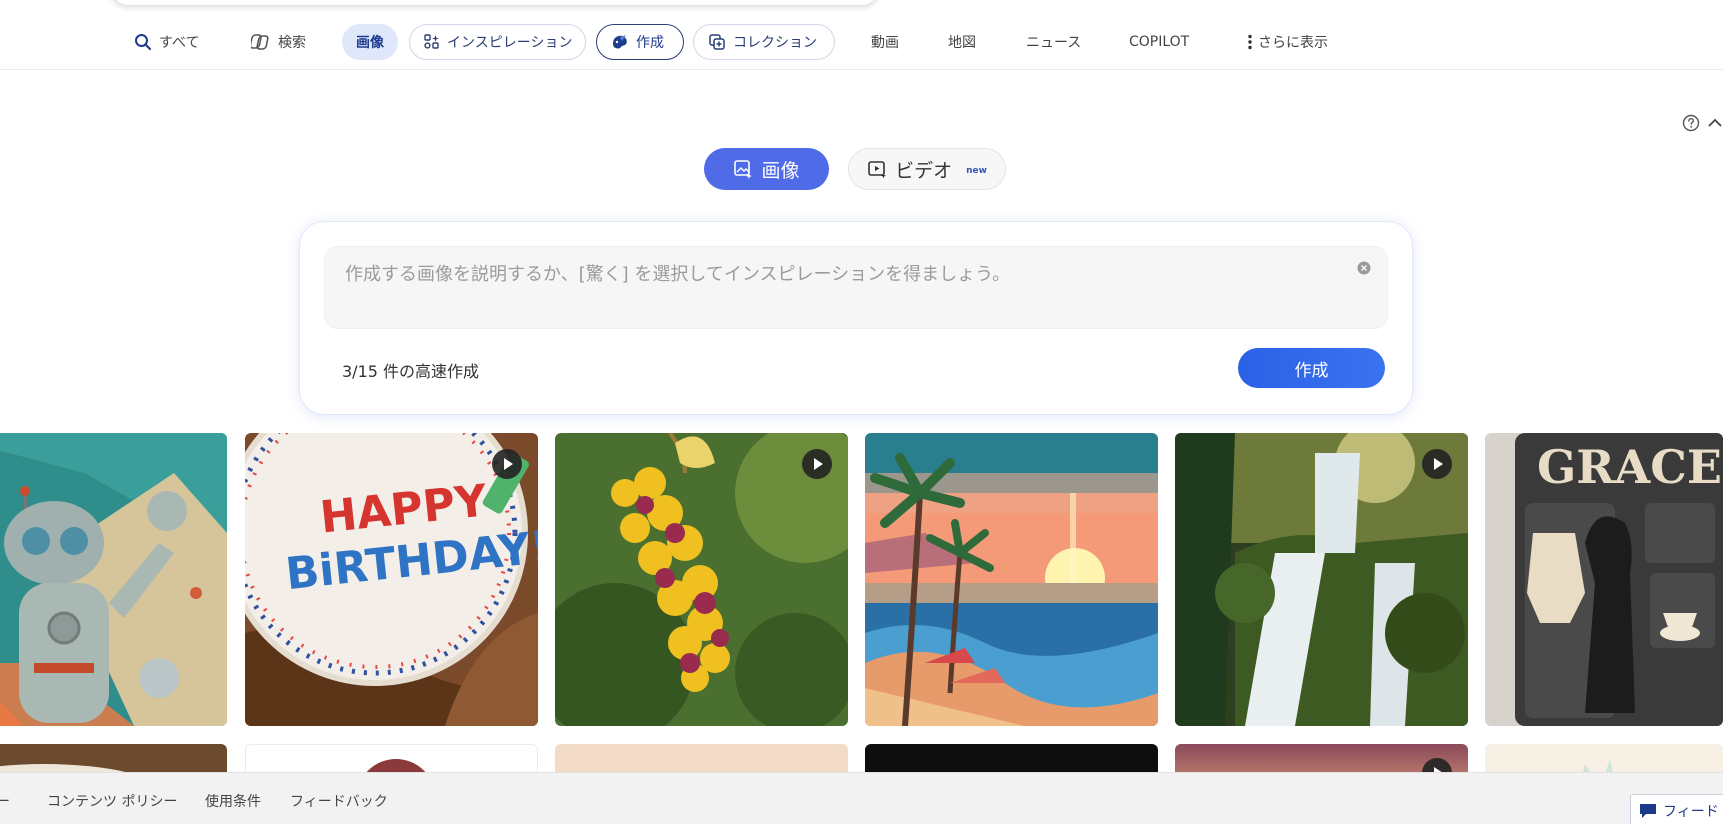 The width and height of the screenshot is (1723, 824). Describe the element at coordinates (861, 69) in the screenshot. I see `nav-divider` at that location.